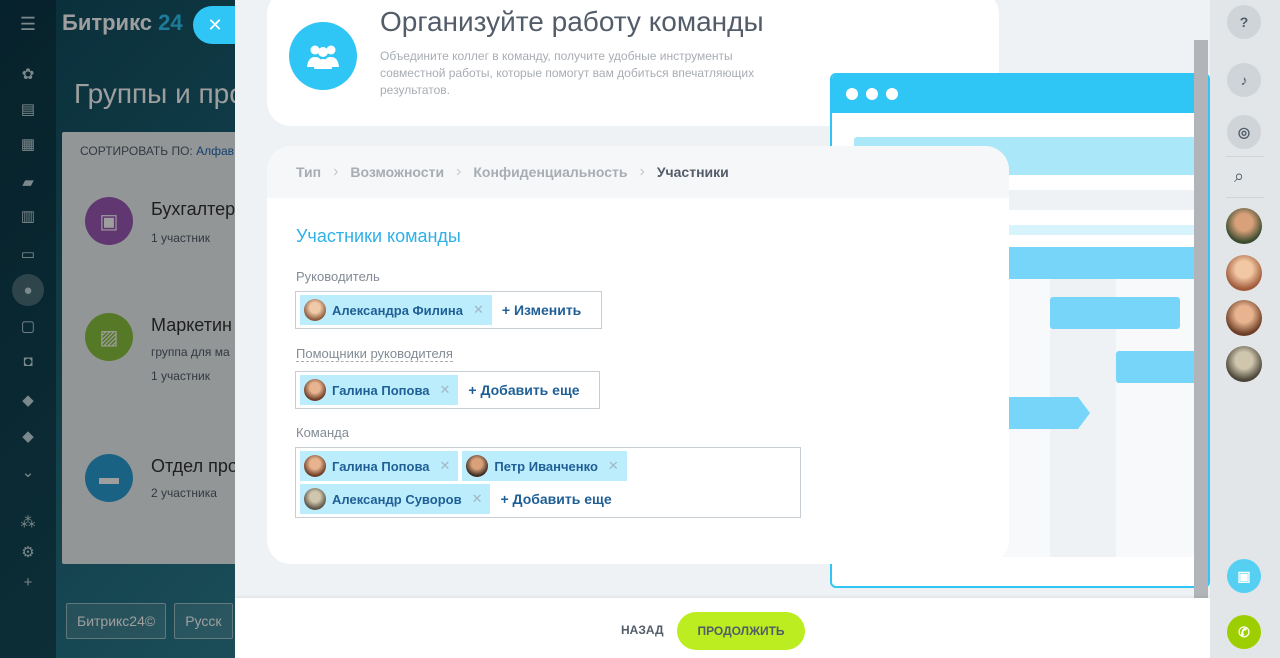 The image size is (1280, 658). I want to click on user-tag: Петр Иванченко ✕, so click(544, 466).